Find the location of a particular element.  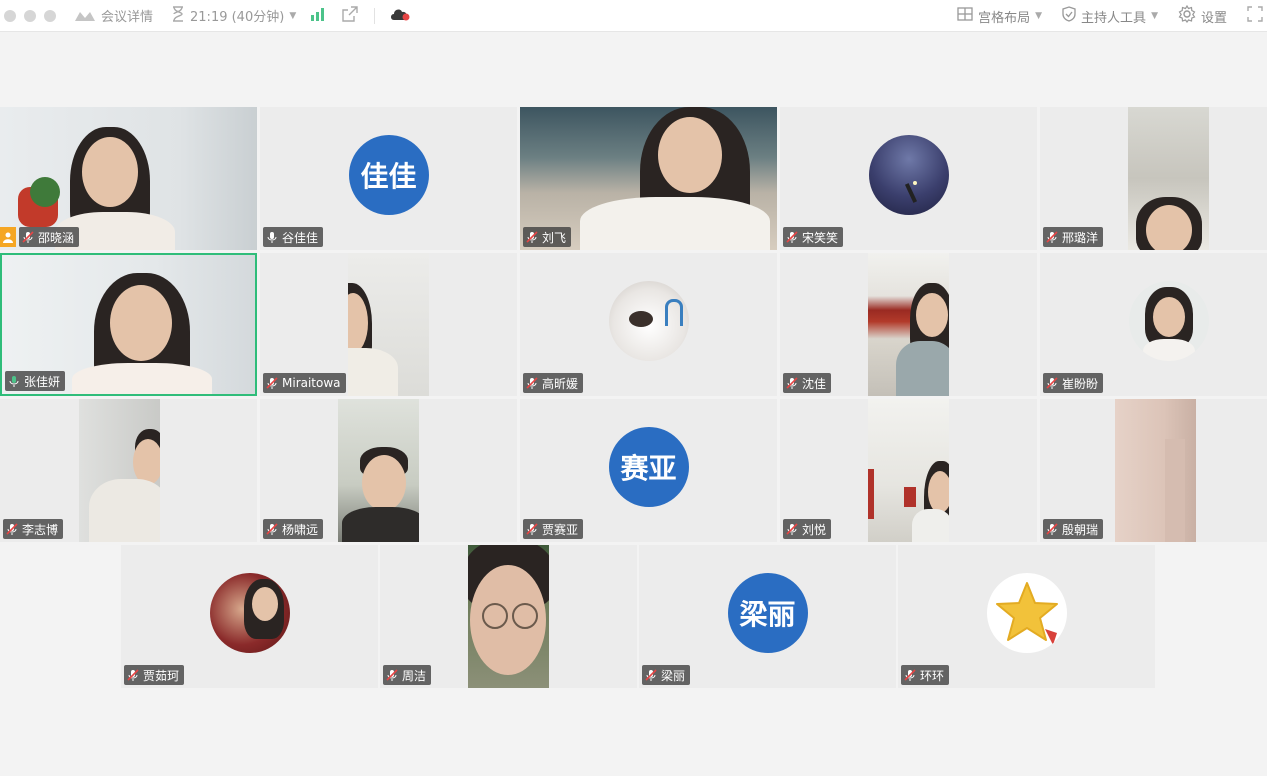

participant-tile: 佳佳 谷佳佳 is located at coordinates (388, 178).